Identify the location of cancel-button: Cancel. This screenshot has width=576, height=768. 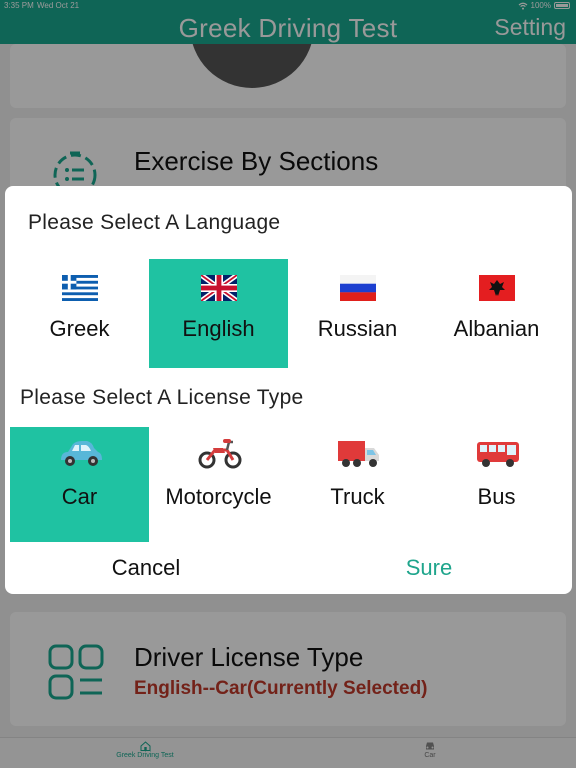
(146, 568).